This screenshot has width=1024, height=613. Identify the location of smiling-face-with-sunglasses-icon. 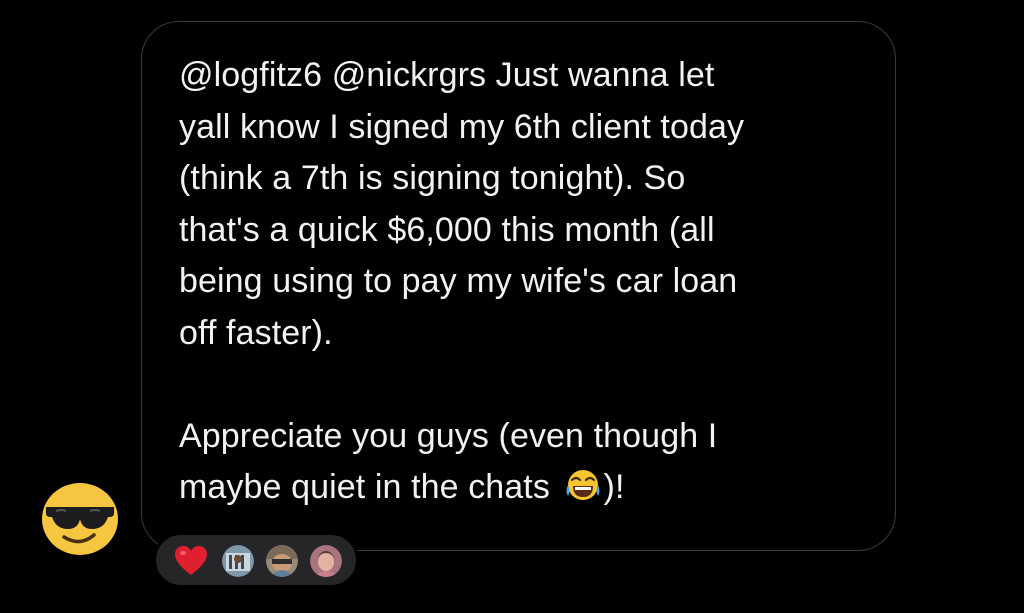
(80, 519).